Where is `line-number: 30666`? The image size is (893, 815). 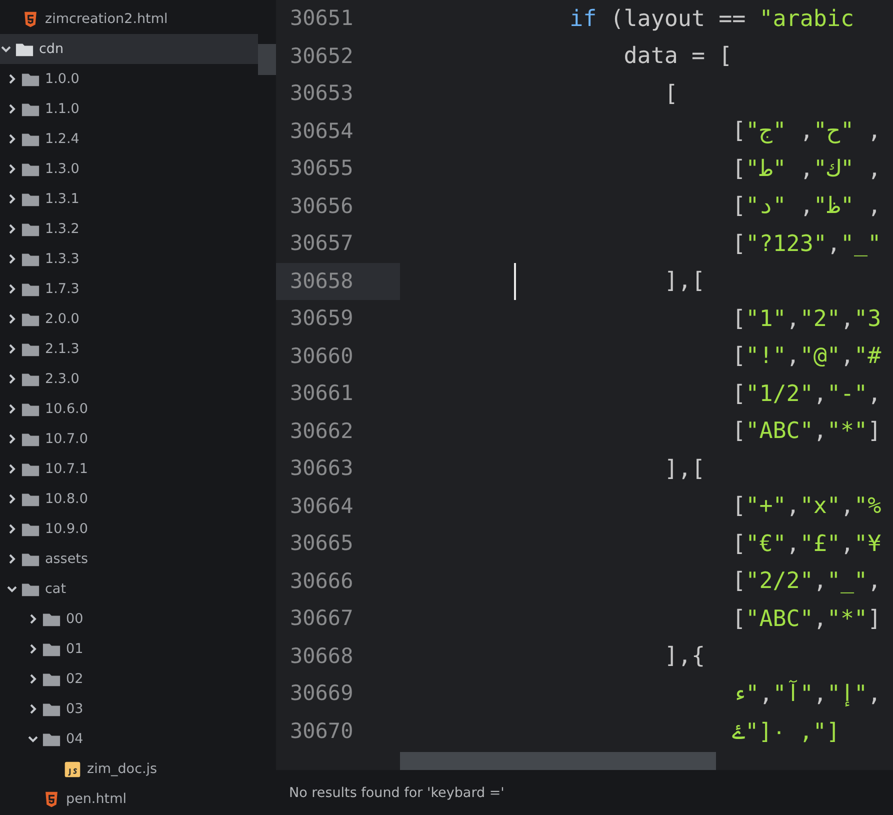
line-number: 30666 is located at coordinates (321, 581).